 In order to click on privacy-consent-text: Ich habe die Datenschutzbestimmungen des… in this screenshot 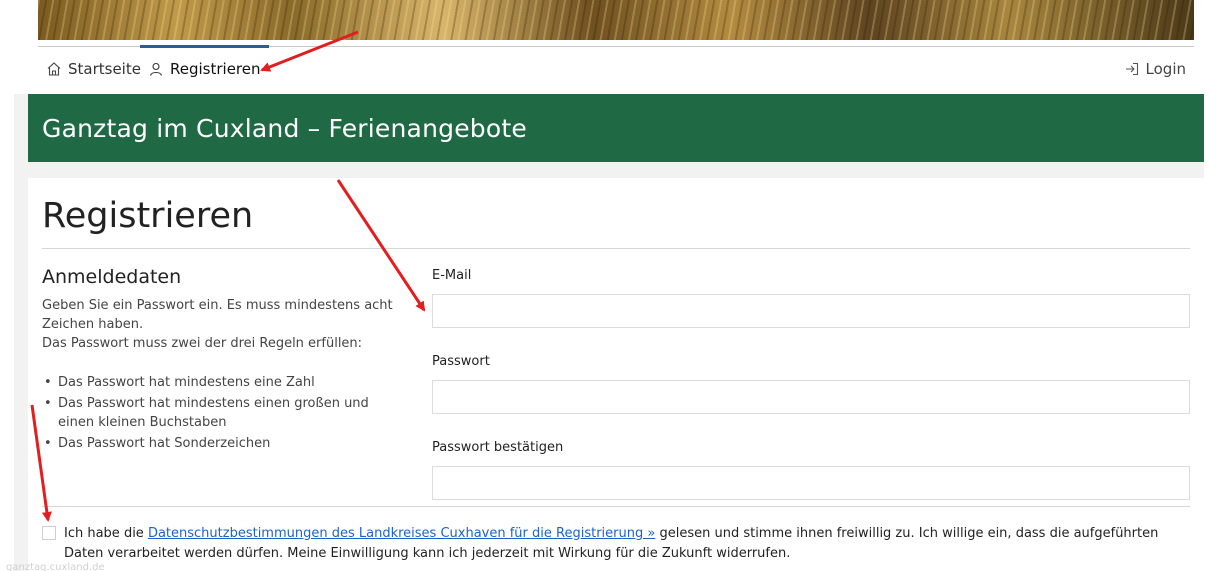, I will do `click(628, 544)`.